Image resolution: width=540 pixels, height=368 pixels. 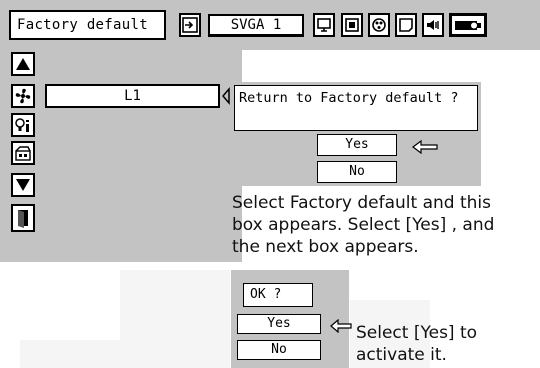 I want to click on step2-description-line-1: Select [Yes] to, so click(x=417, y=333).